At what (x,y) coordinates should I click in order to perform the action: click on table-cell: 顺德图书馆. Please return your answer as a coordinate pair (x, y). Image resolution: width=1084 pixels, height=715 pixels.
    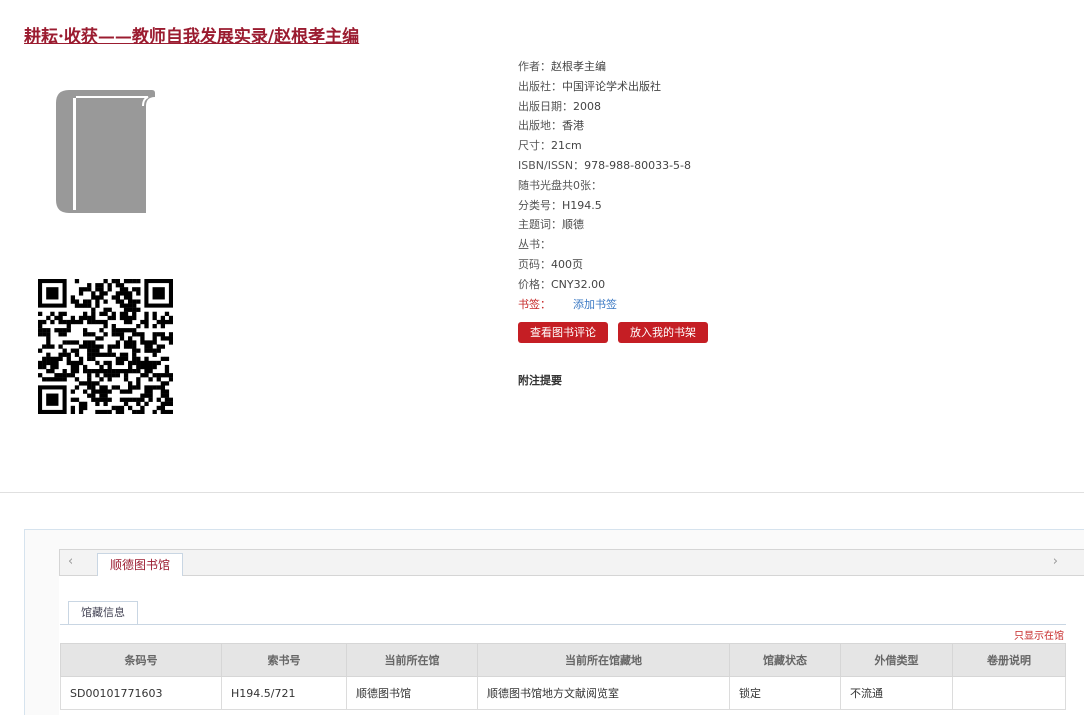
    Looking at the image, I should click on (412, 693).